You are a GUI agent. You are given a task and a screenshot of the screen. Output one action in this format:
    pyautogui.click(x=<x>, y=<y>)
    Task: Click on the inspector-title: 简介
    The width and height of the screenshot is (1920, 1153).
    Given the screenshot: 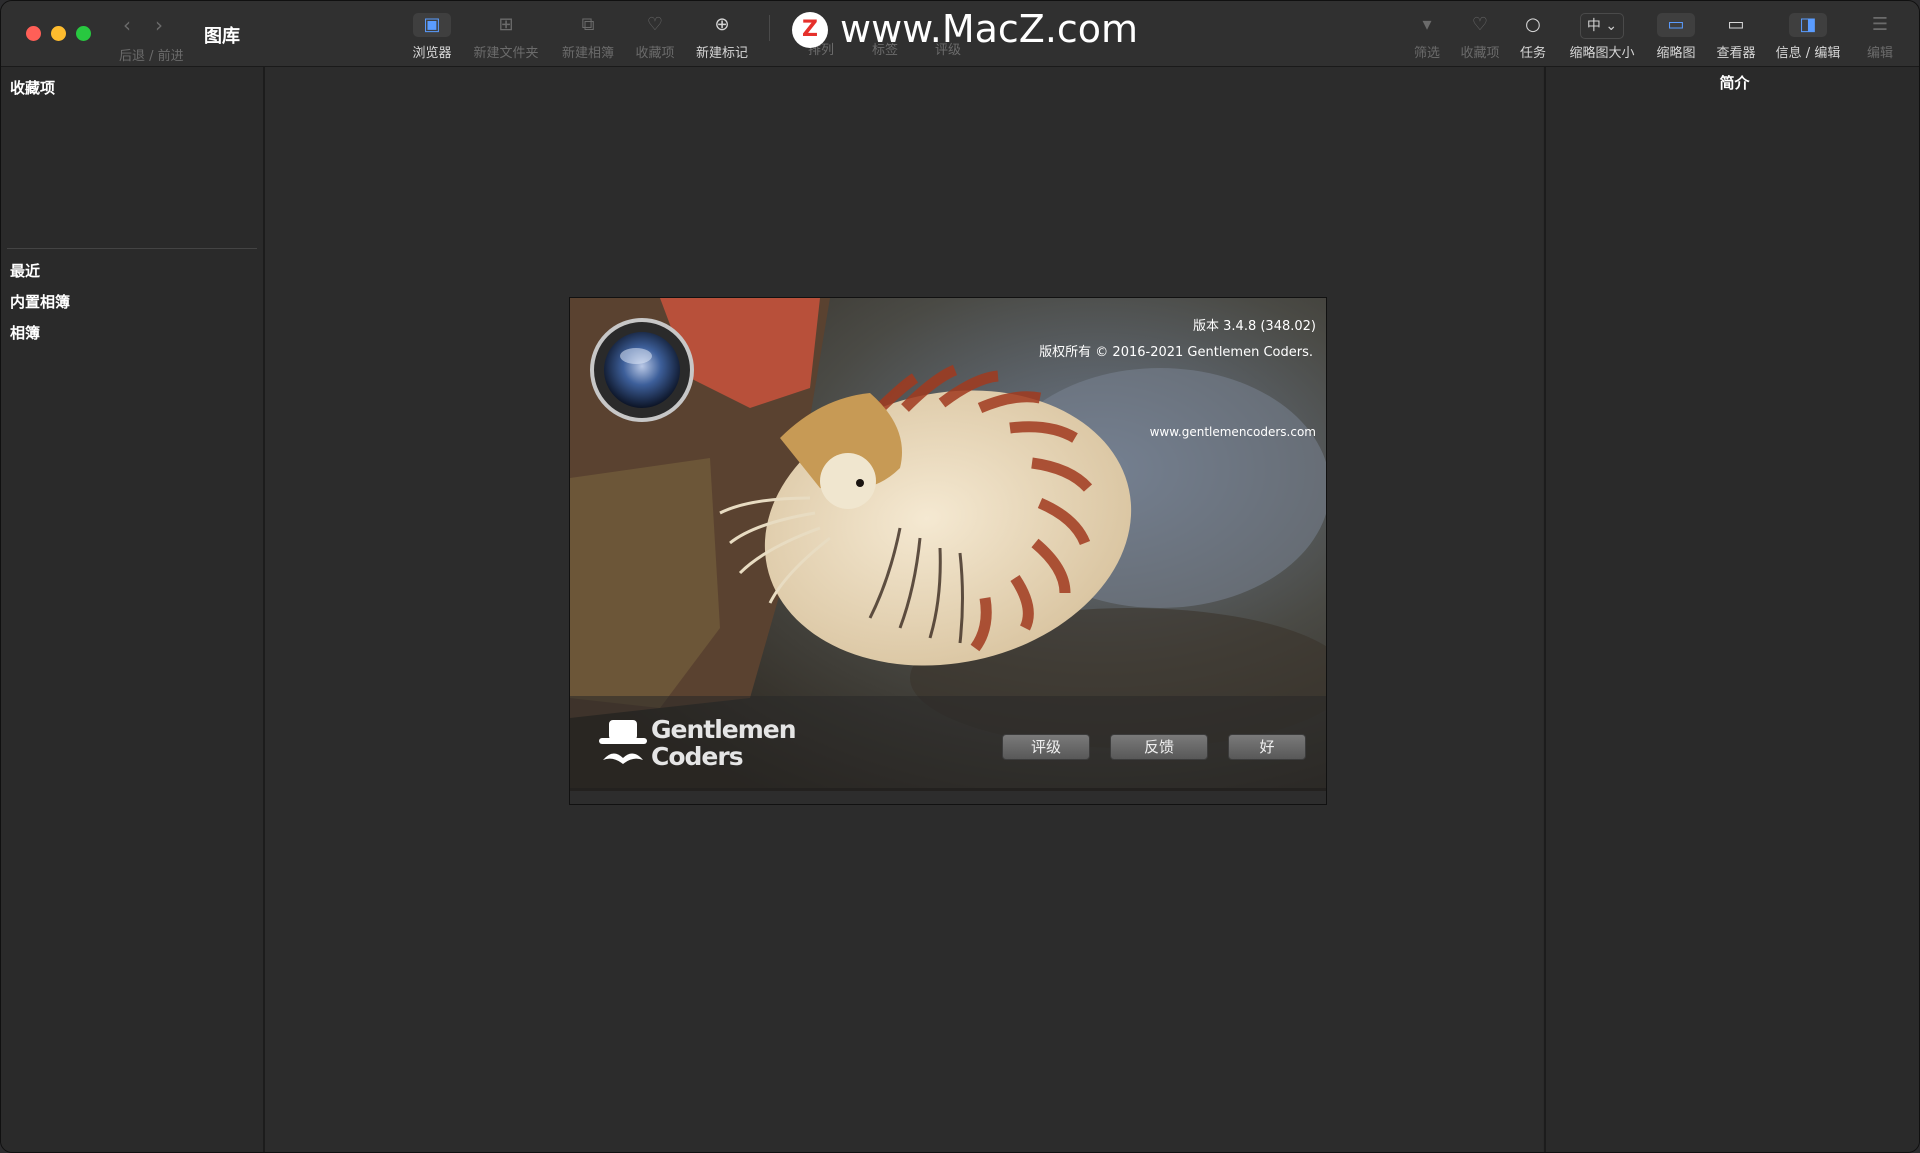 What is the action you would take?
    pyautogui.click(x=1734, y=83)
    